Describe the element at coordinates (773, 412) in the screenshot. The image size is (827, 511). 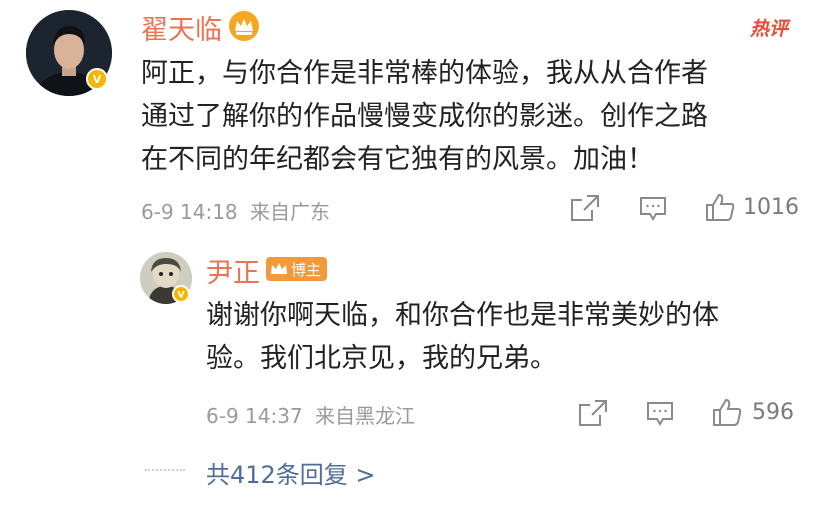
I see `reply-like-count: 596` at that location.